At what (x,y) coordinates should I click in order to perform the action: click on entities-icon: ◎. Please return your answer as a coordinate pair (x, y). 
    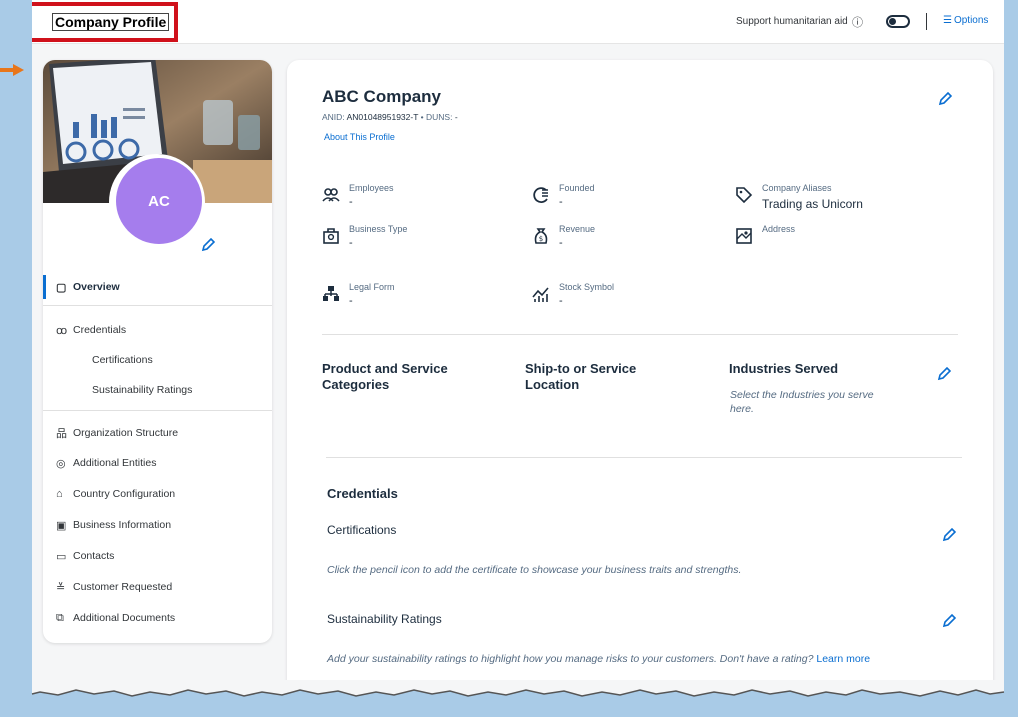
    Looking at the image, I should click on (61, 463).